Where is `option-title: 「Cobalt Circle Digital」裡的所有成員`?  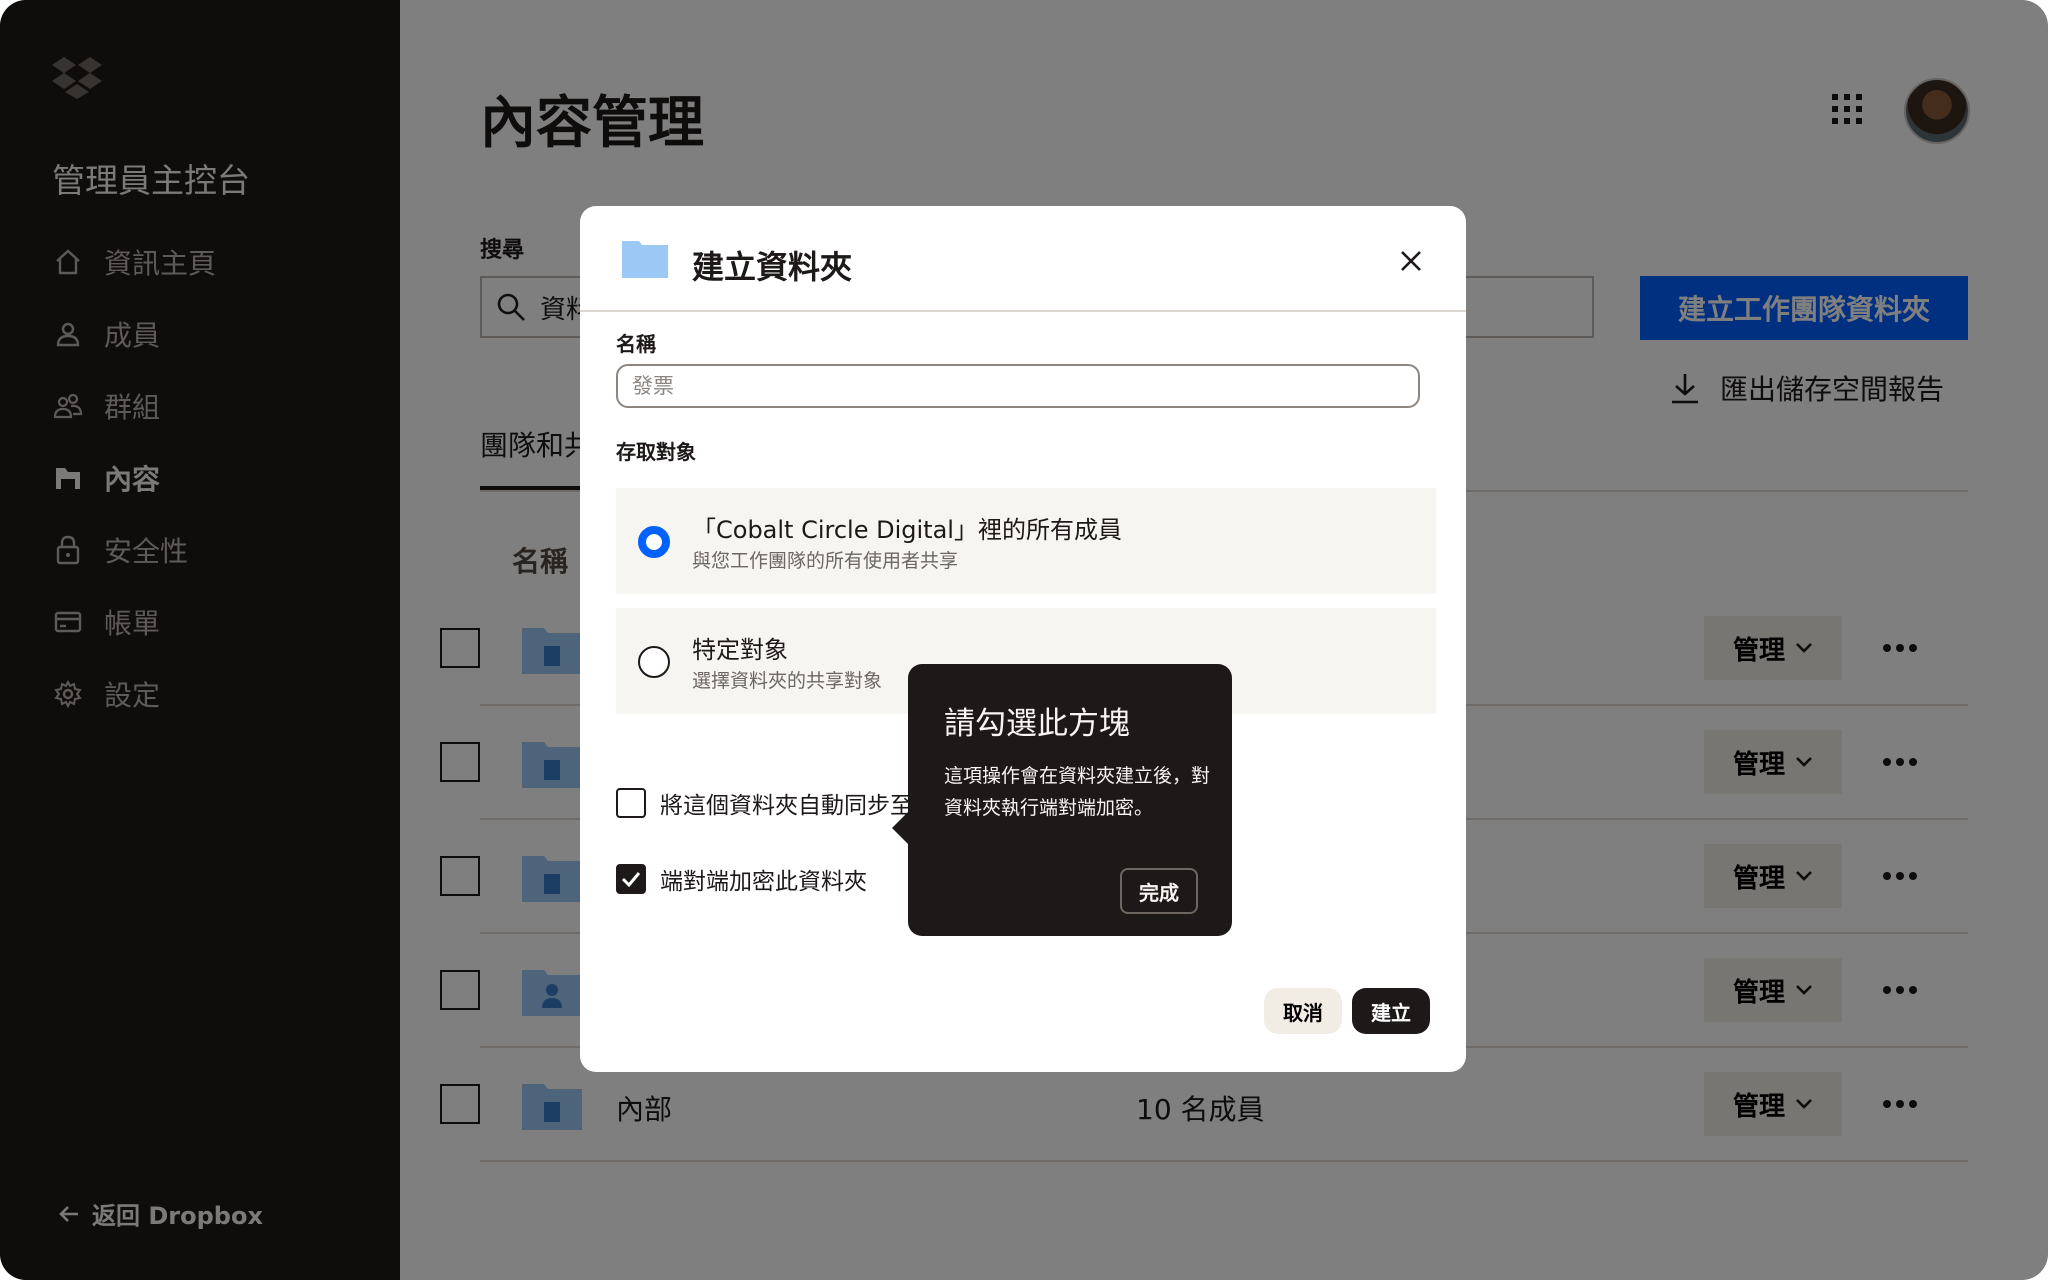
option-title: 「Cobalt Circle Digital」裡的所有成員 is located at coordinates (907, 530).